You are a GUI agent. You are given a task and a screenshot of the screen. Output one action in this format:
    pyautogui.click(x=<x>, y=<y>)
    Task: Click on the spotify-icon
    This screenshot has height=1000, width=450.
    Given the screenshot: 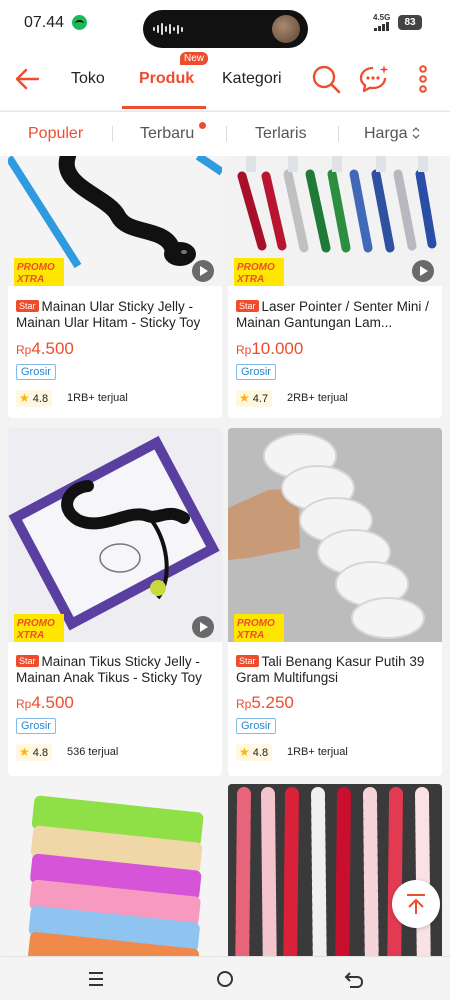 What is the action you would take?
    pyautogui.click(x=79, y=22)
    